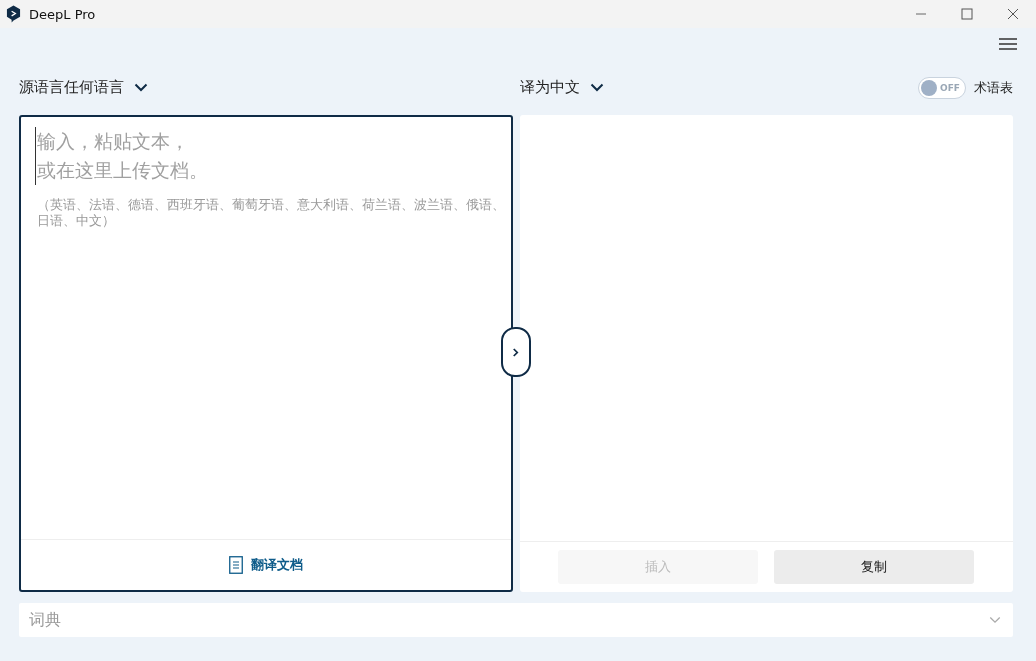 The width and height of the screenshot is (1036, 661). Describe the element at coordinates (113, 141) in the screenshot. I see `placeholder-text: 输入，粘贴文本，` at that location.